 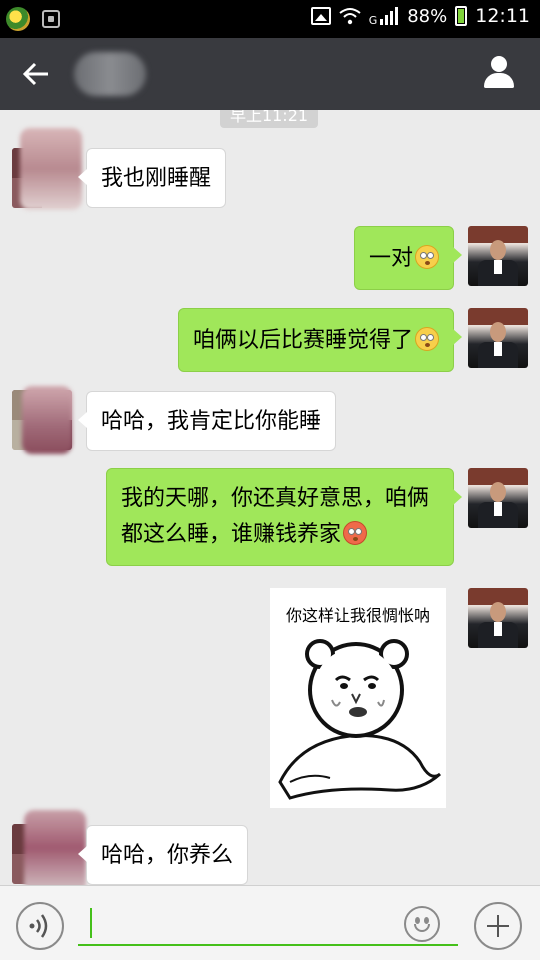 I want to click on arrow-left-icon, so click(x=36, y=74).